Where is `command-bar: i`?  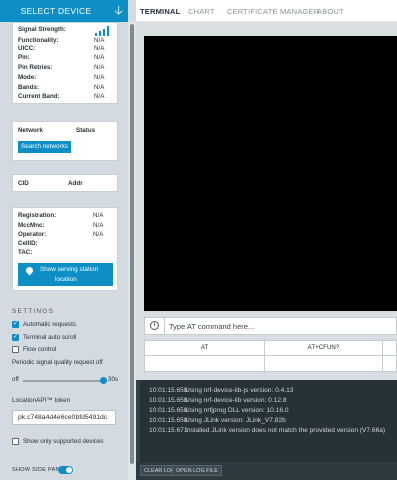
command-bar: i is located at coordinates (270, 326).